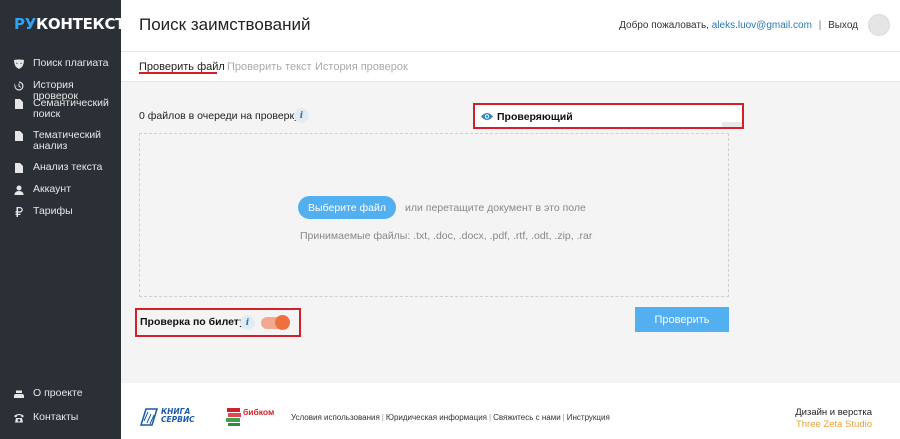  I want to click on semantic-search-icon, so click(19, 103).